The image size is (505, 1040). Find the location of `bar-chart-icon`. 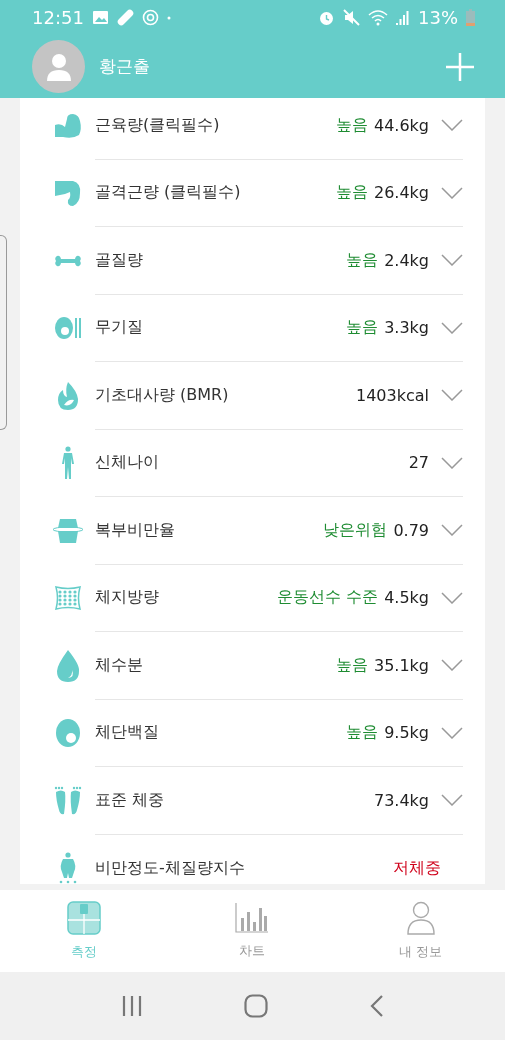

bar-chart-icon is located at coordinates (252, 918).